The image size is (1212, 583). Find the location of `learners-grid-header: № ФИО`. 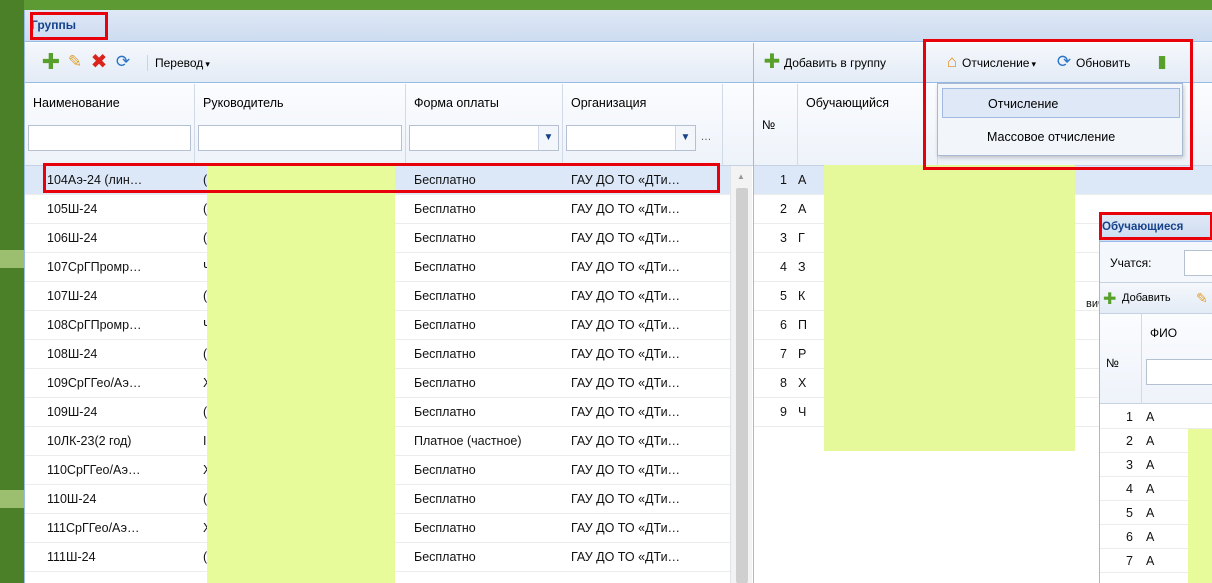

learners-grid-header: № ФИО is located at coordinates (1156, 359).